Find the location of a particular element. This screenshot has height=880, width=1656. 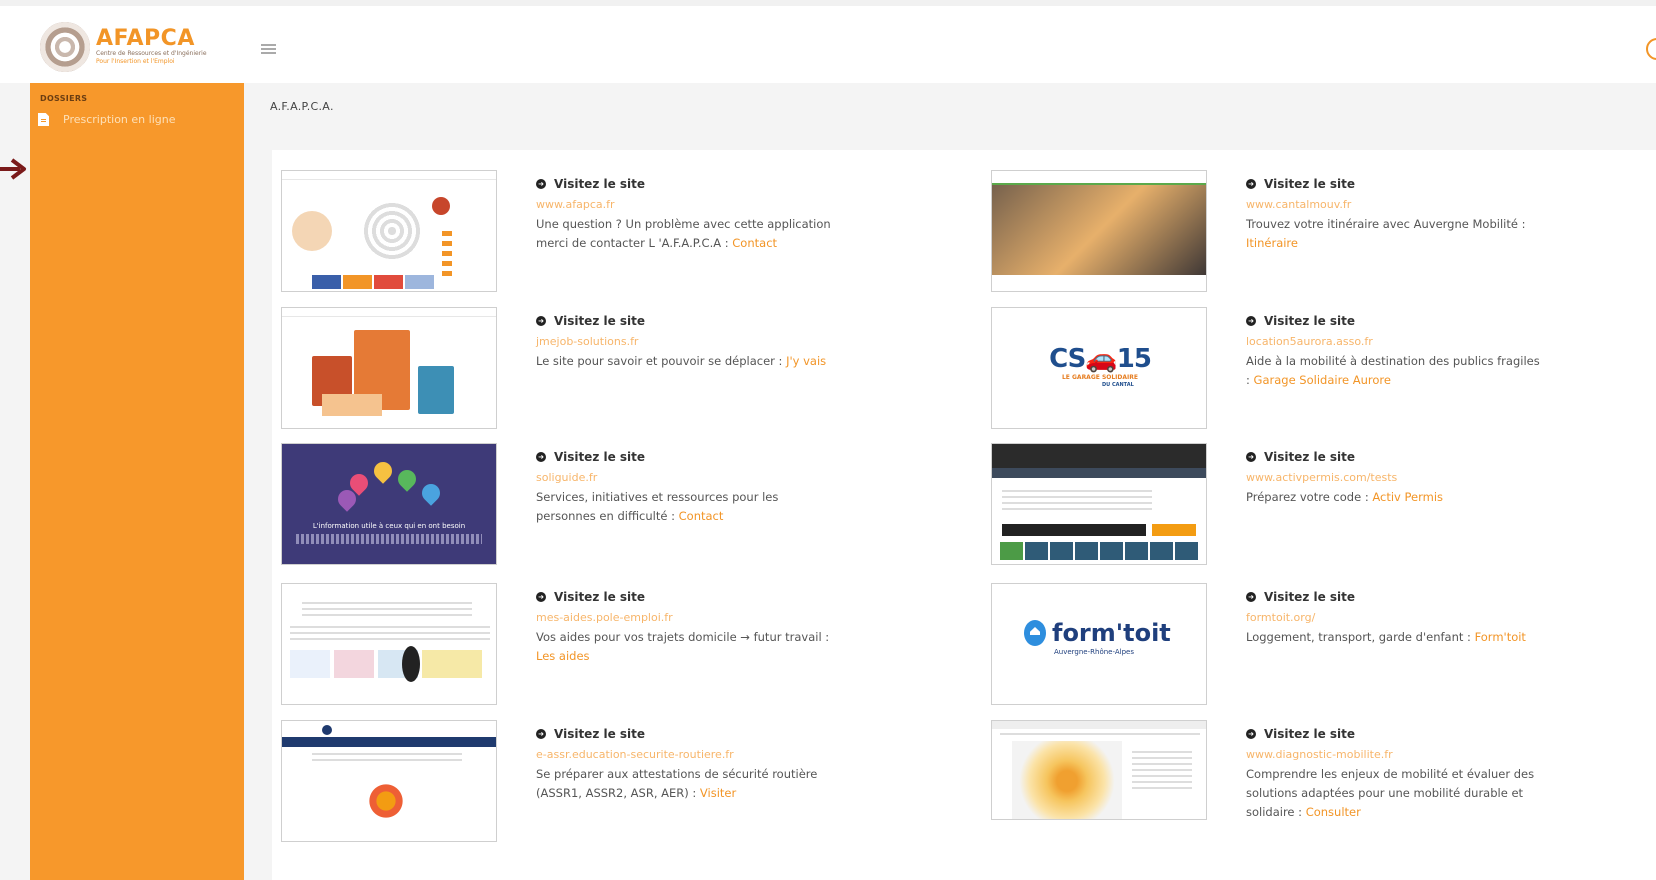

sidebar-item-label: Prescription en ligne is located at coordinates (119, 119).